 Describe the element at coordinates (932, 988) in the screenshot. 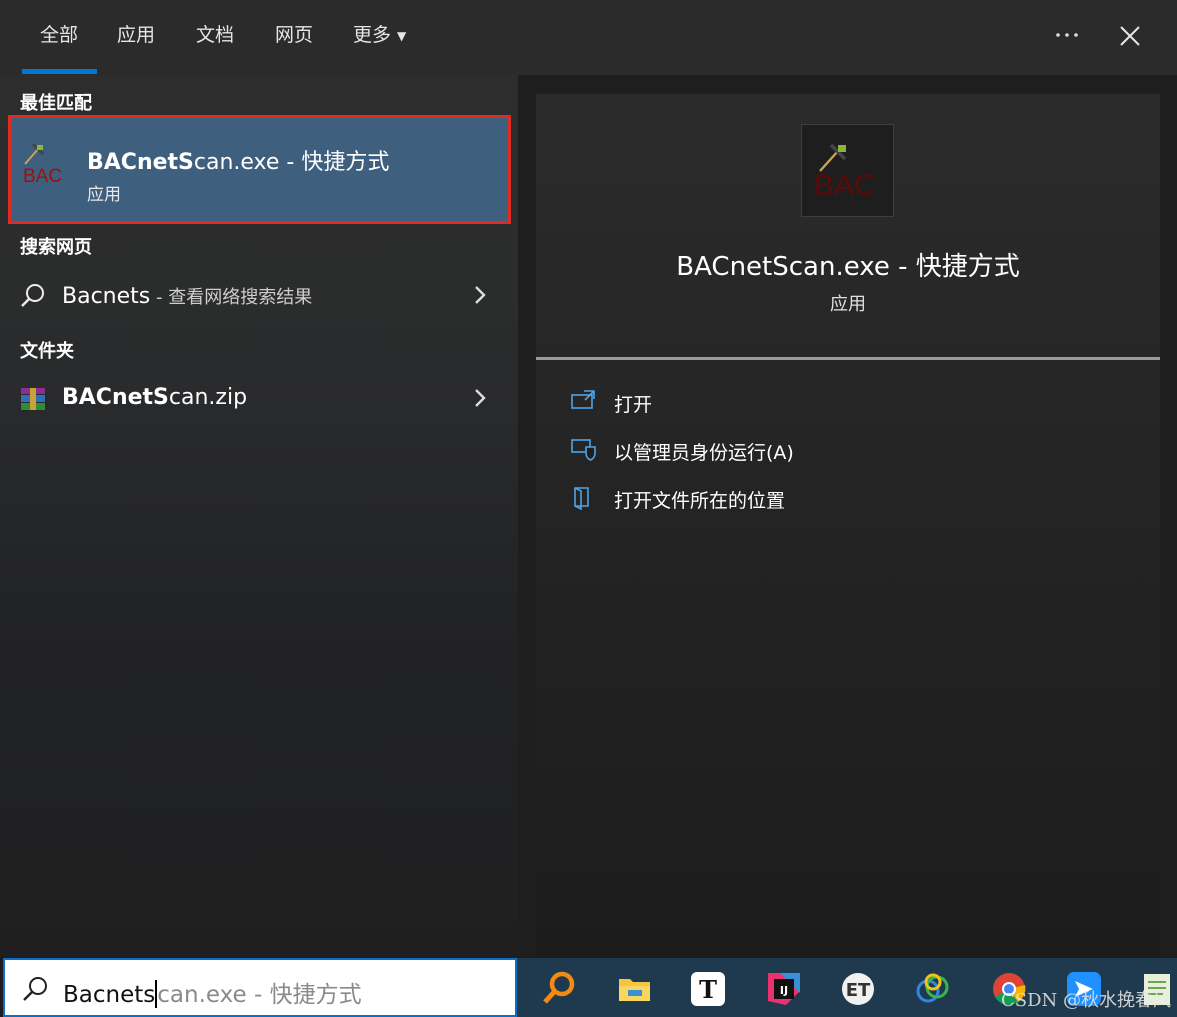

I see `app-rings-icon` at that location.